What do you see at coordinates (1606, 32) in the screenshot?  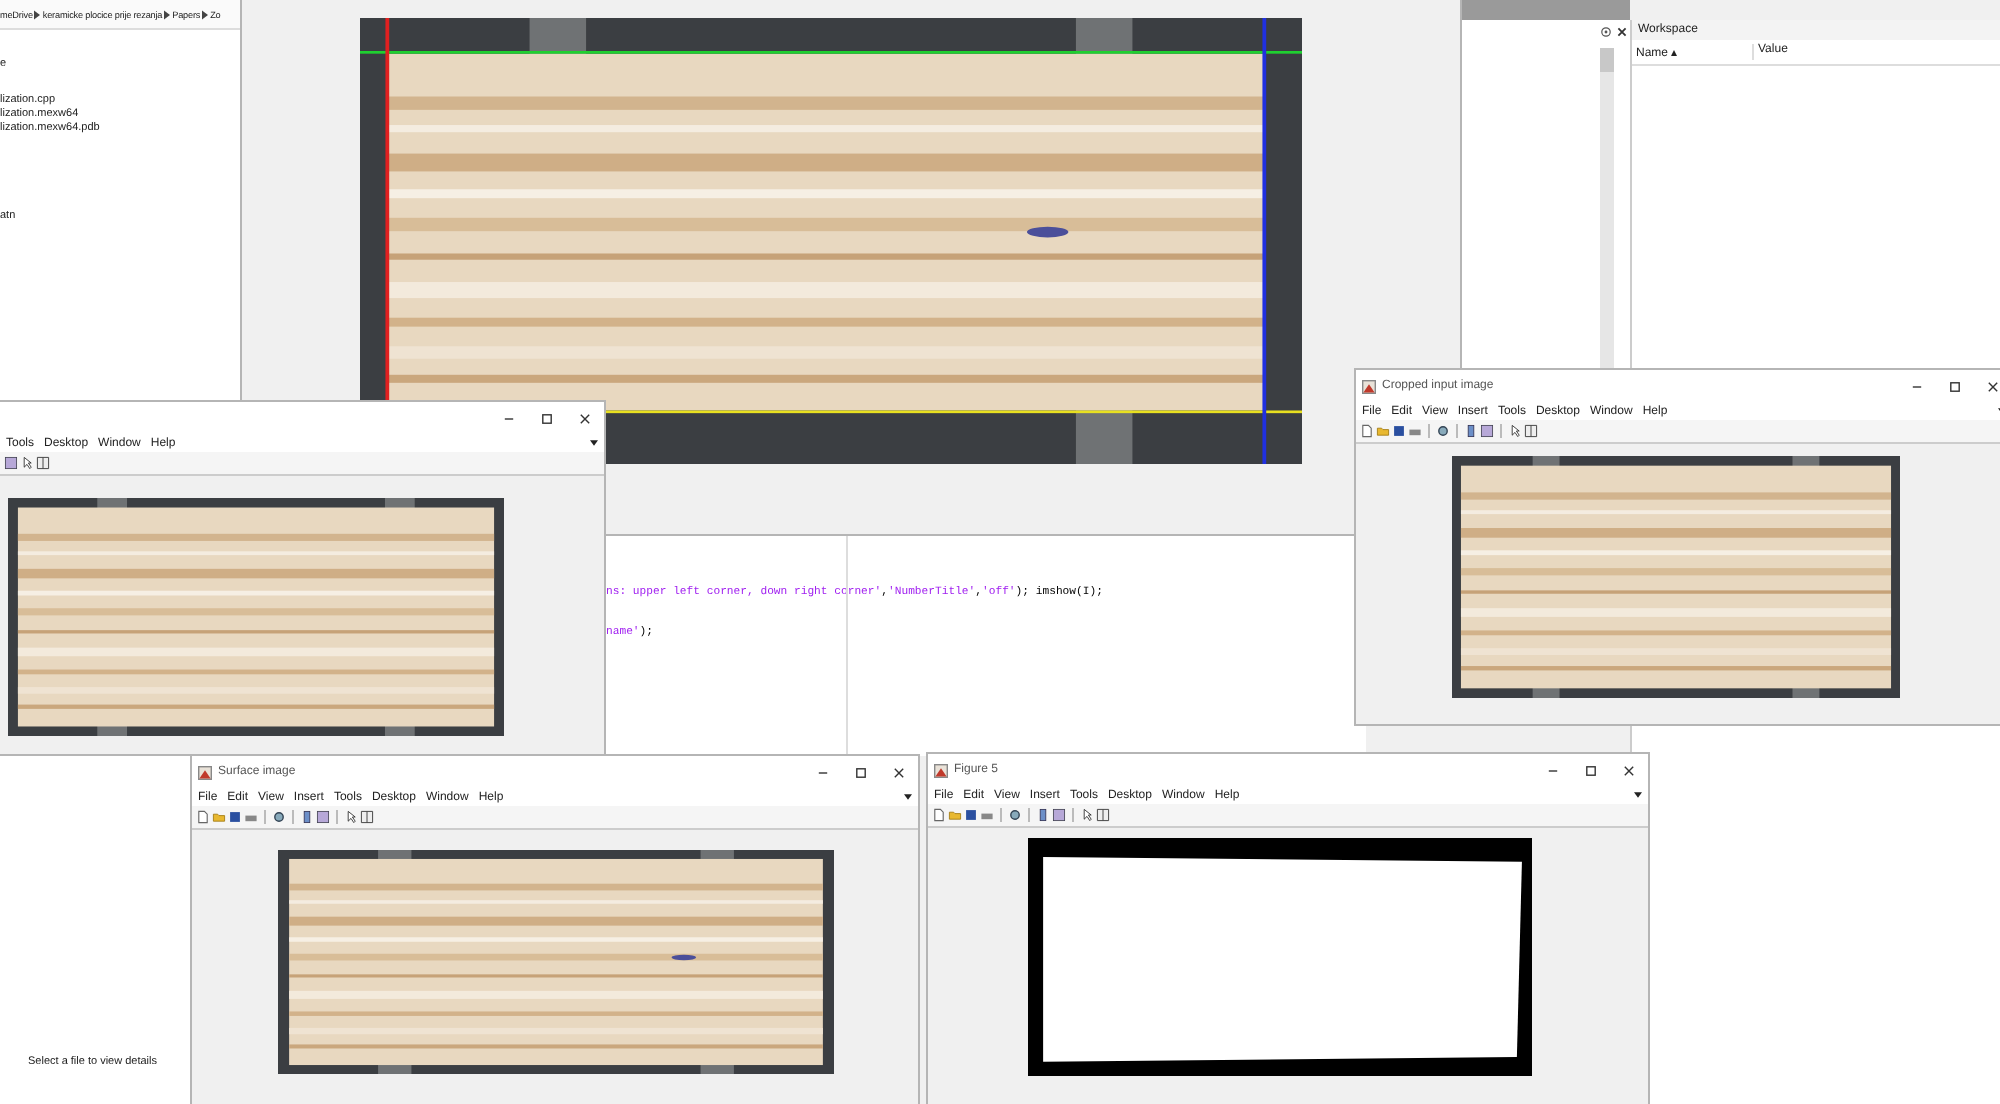 I see `undock-icon` at bounding box center [1606, 32].